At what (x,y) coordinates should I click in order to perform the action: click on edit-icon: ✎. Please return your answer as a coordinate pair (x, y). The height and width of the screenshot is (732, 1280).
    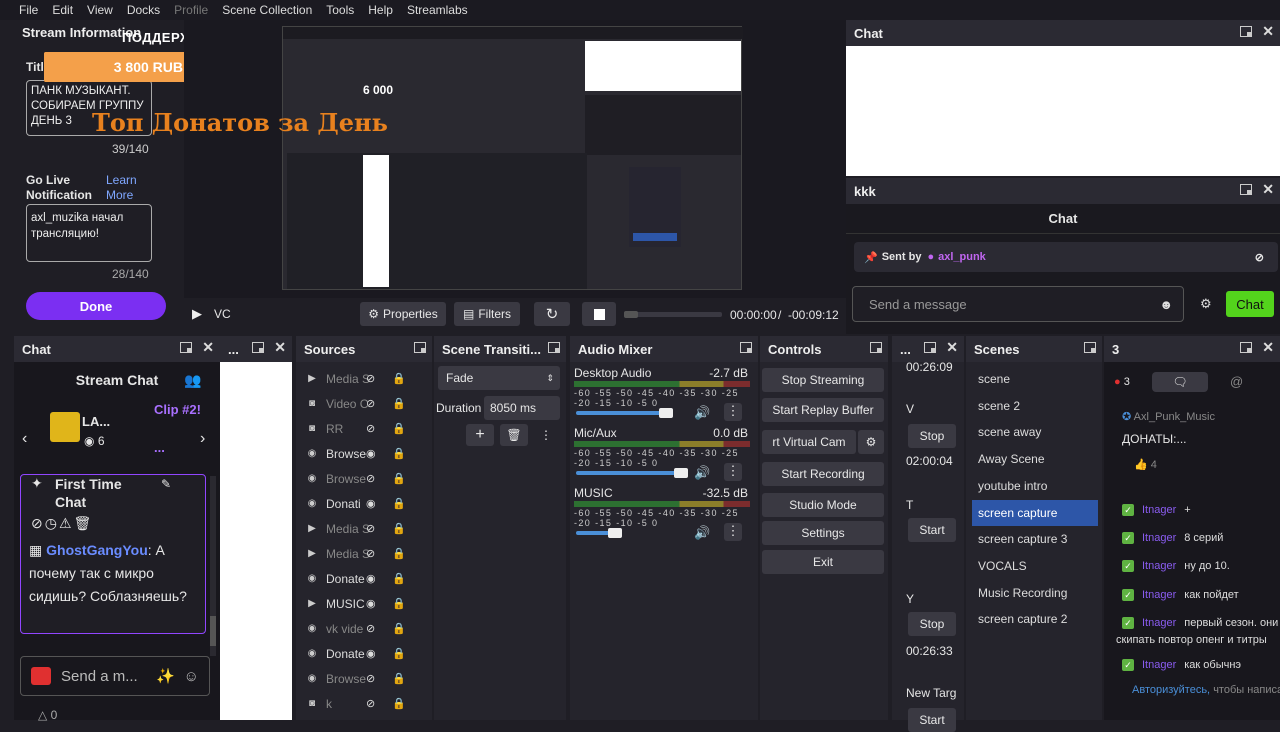
    Looking at the image, I should click on (166, 484).